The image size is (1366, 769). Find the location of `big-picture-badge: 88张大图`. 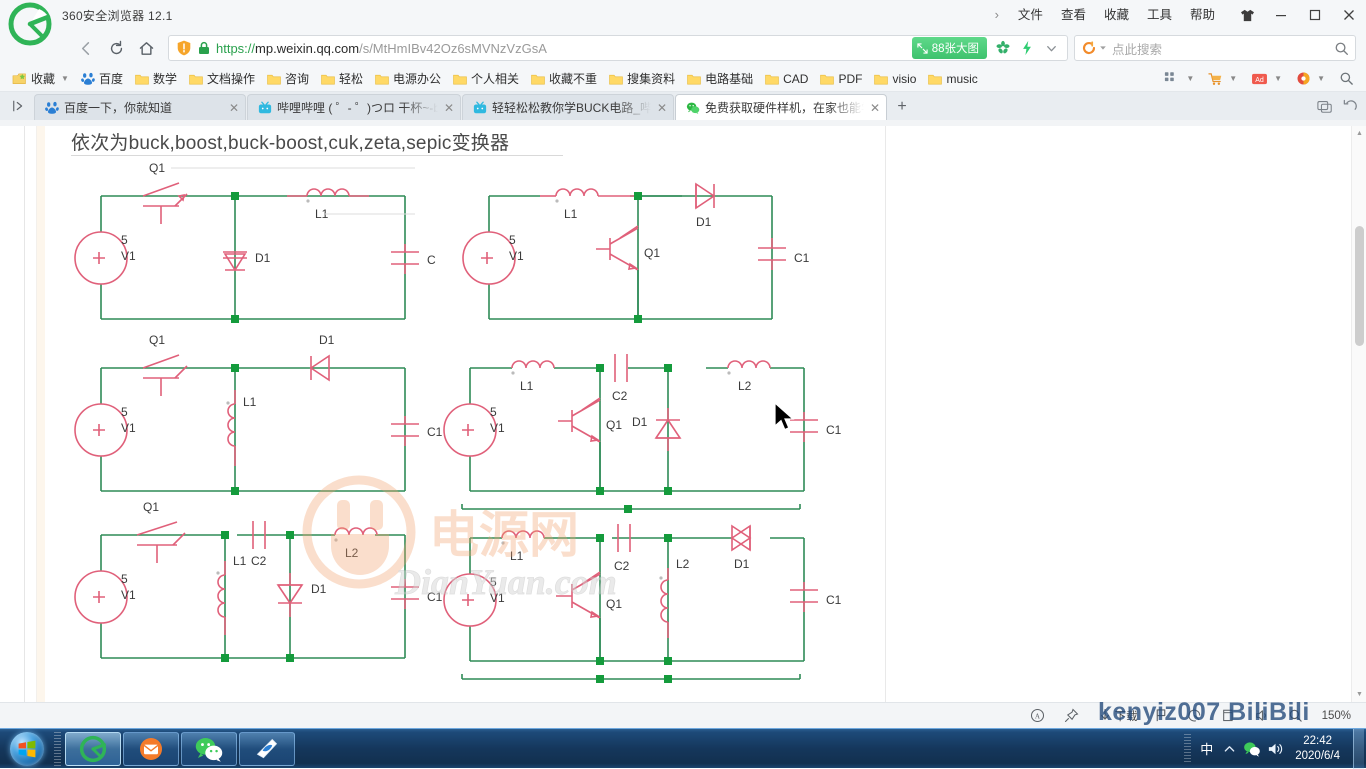

big-picture-badge: 88张大图 is located at coordinates (949, 48).